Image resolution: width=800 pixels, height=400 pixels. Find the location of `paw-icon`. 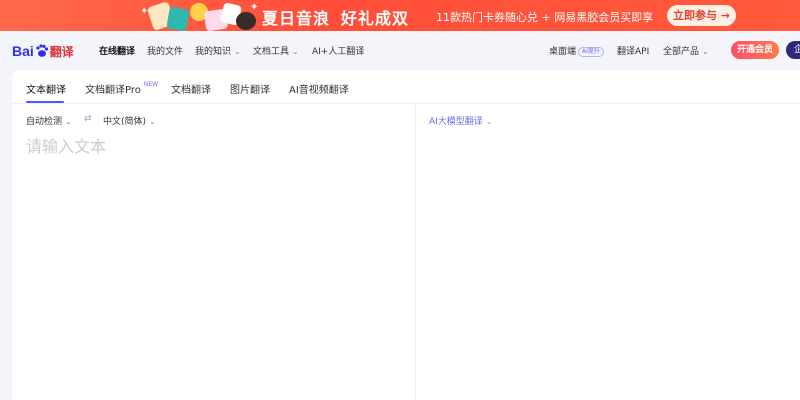

paw-icon is located at coordinates (42, 51).